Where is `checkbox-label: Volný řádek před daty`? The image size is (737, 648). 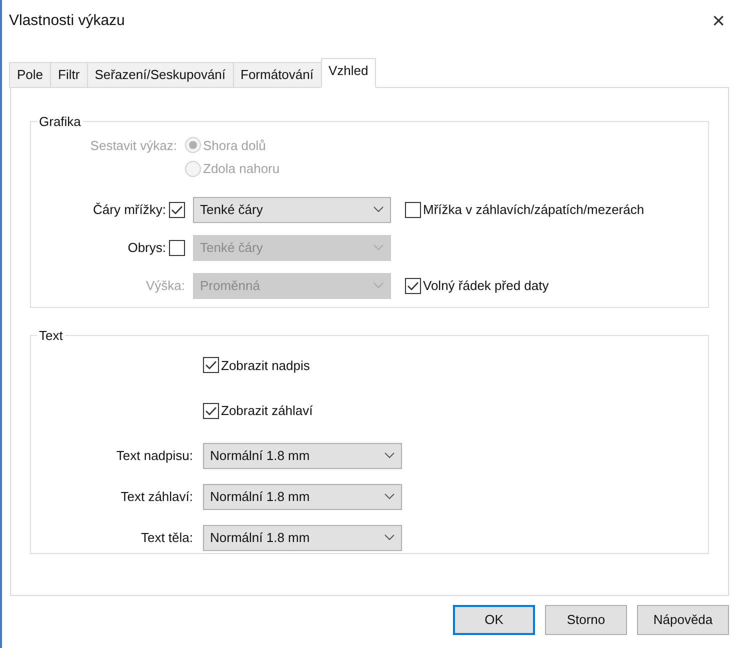 checkbox-label: Volný řádek před daty is located at coordinates (486, 285).